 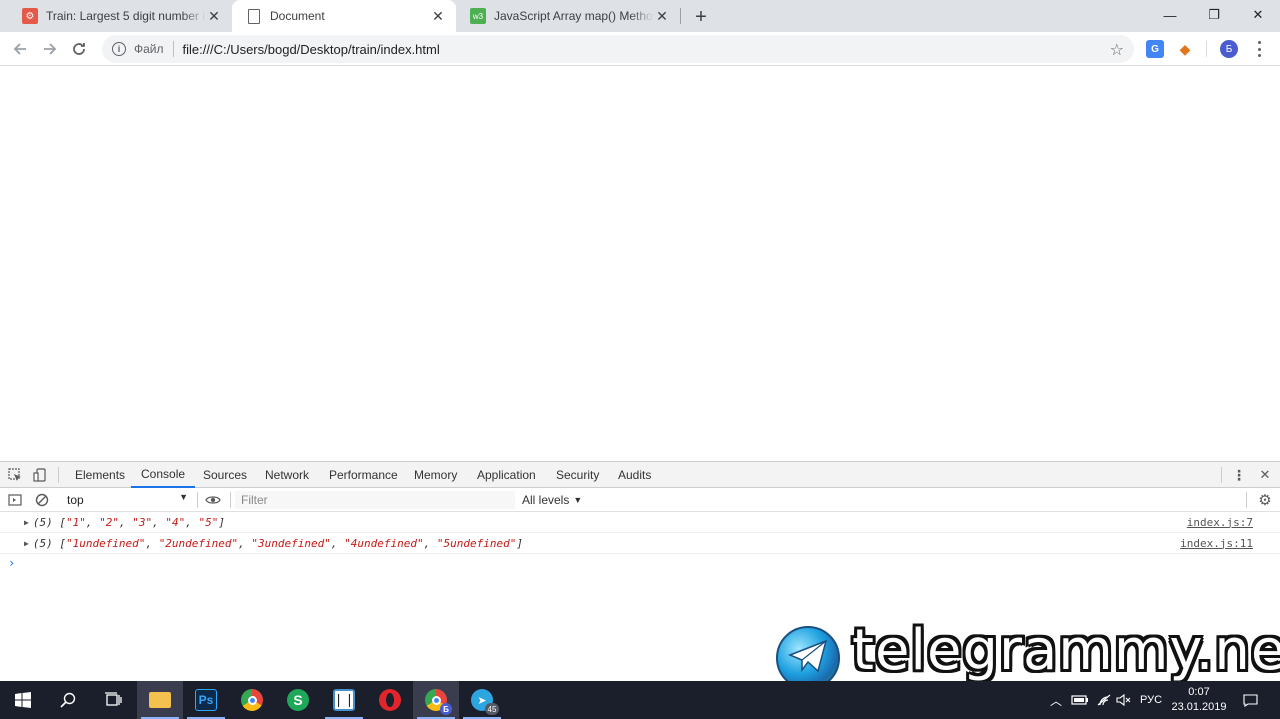 I want to click on devtools-tab-security: Security, so click(x=577, y=475).